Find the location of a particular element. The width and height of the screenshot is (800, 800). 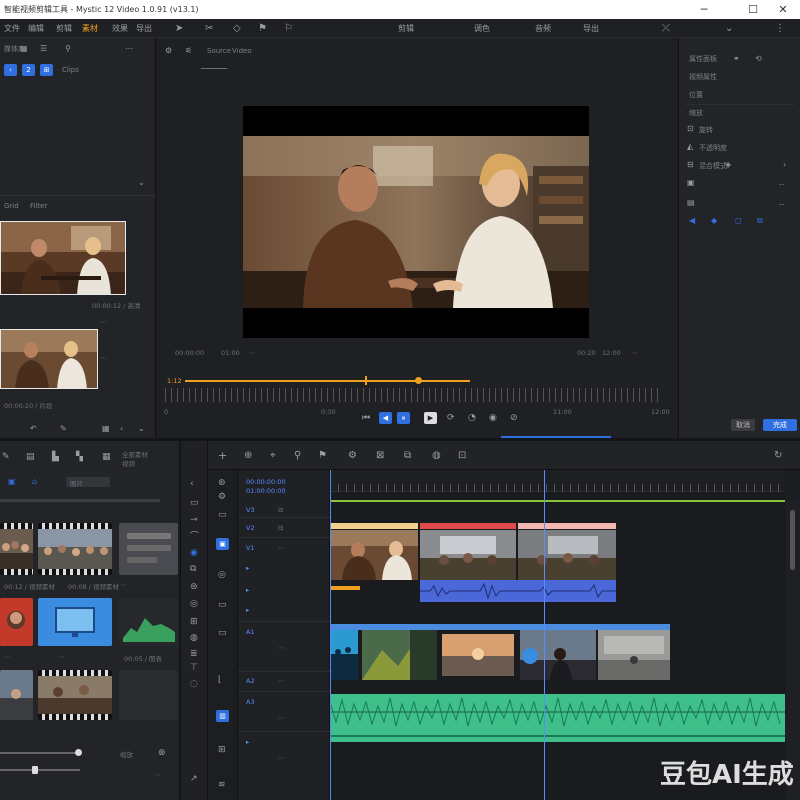

menu-effects: 效果 is located at coordinates (120, 28).